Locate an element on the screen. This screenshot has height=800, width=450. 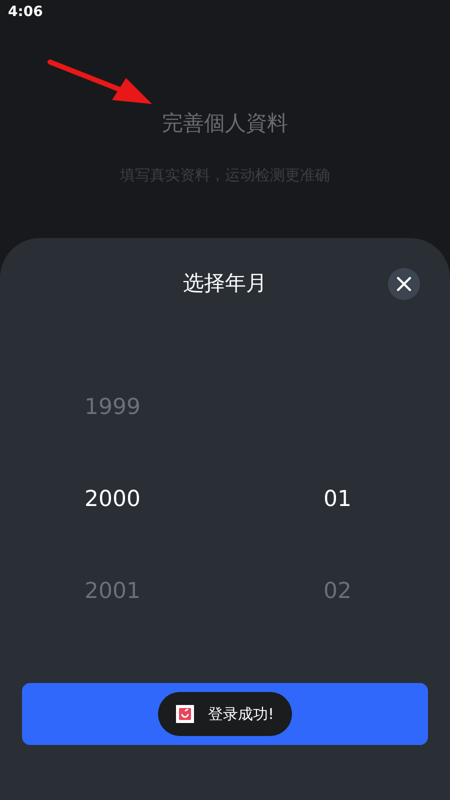
close-button is located at coordinates (404, 284).